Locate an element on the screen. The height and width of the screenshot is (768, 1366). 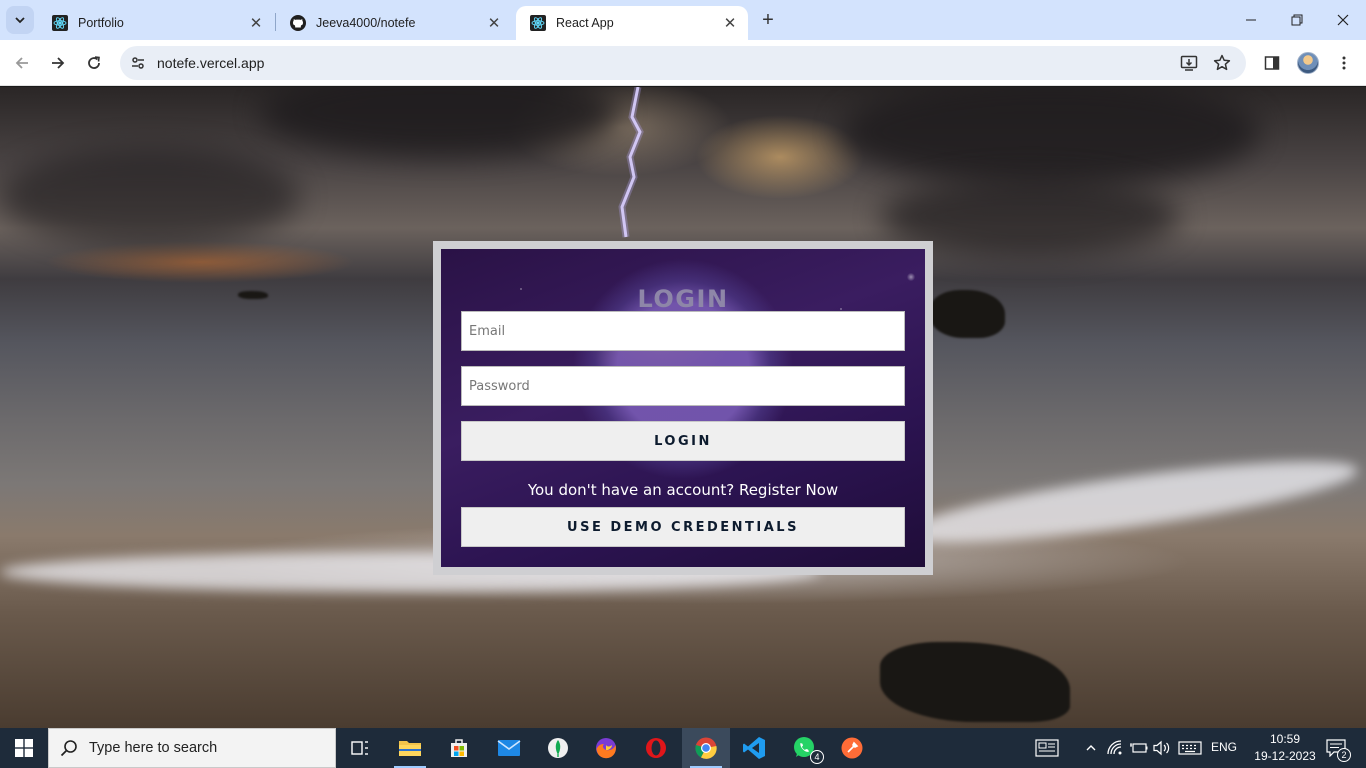
github-icon is located at coordinates (298, 23).